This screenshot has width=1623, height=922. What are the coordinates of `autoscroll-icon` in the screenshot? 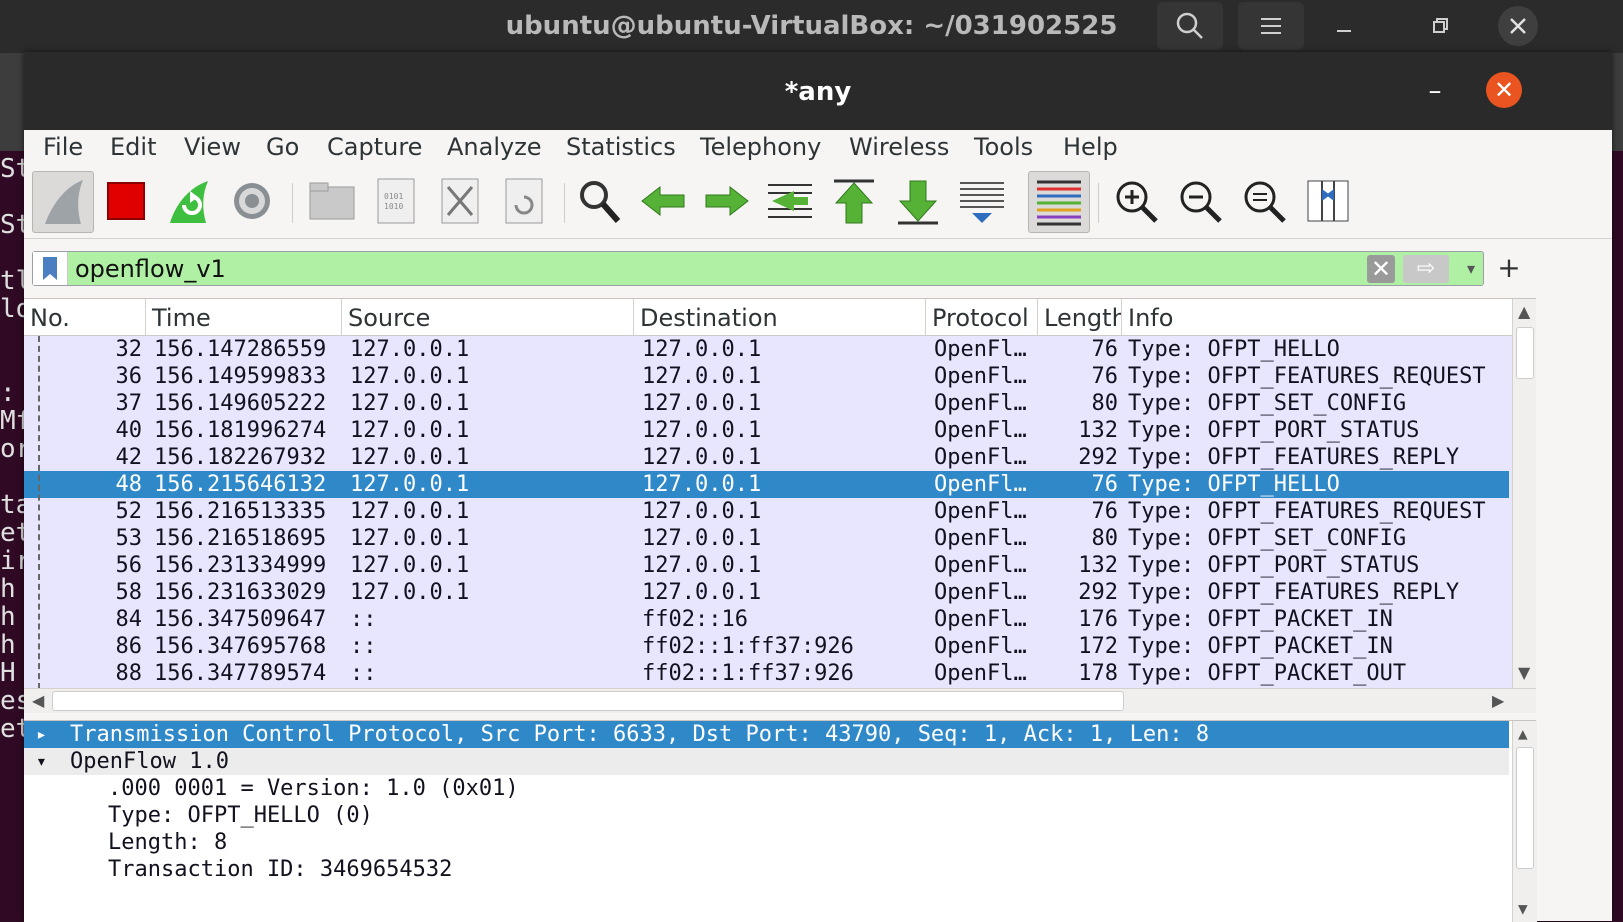 It's located at (982, 202).